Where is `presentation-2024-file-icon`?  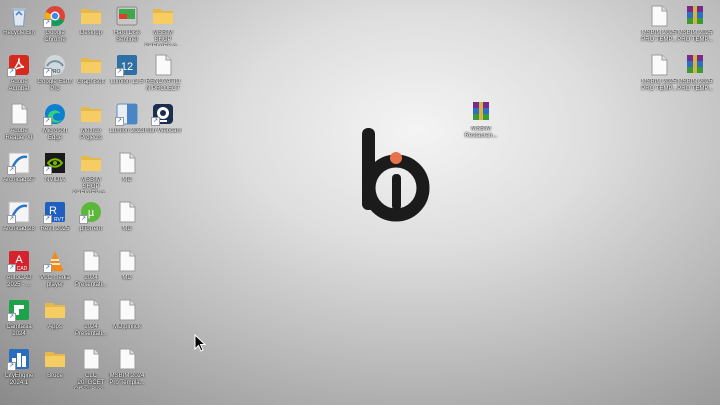
presentation-2024-file-icon is located at coordinates (91, 261).